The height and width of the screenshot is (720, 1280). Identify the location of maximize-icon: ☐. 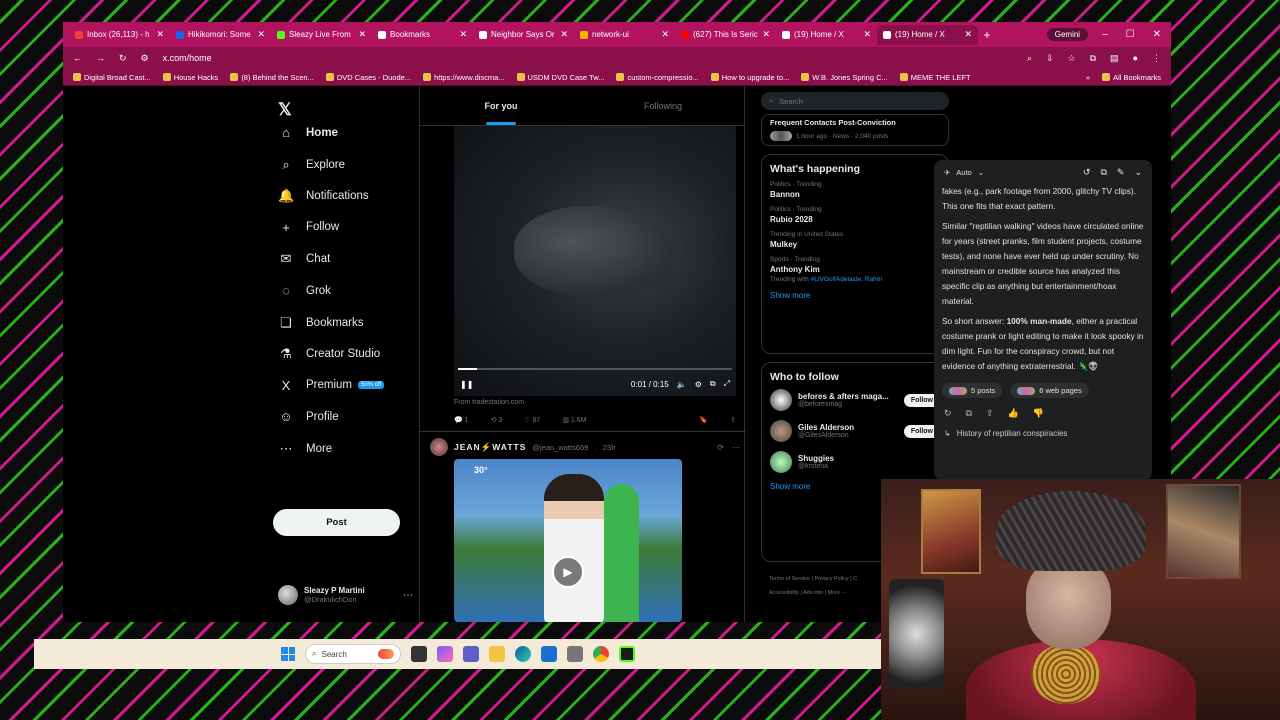
(1130, 34).